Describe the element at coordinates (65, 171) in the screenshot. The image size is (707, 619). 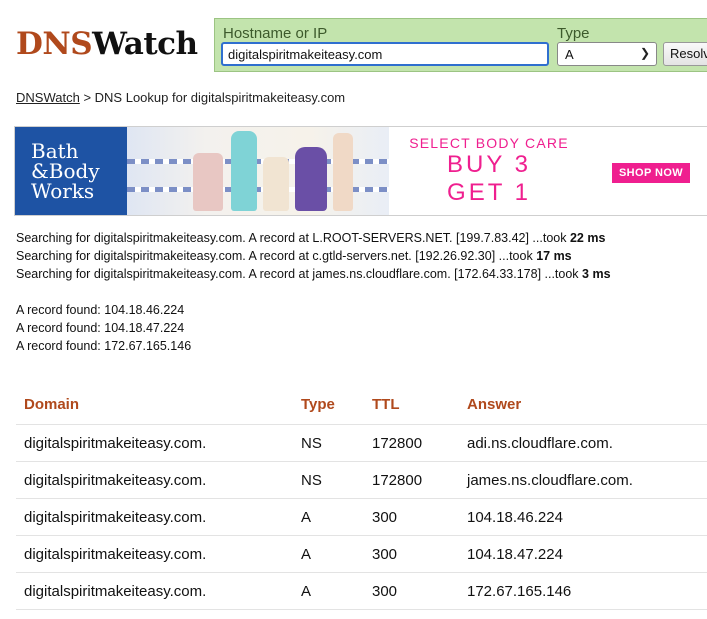
I see `ad-brand-line: &Body` at that location.